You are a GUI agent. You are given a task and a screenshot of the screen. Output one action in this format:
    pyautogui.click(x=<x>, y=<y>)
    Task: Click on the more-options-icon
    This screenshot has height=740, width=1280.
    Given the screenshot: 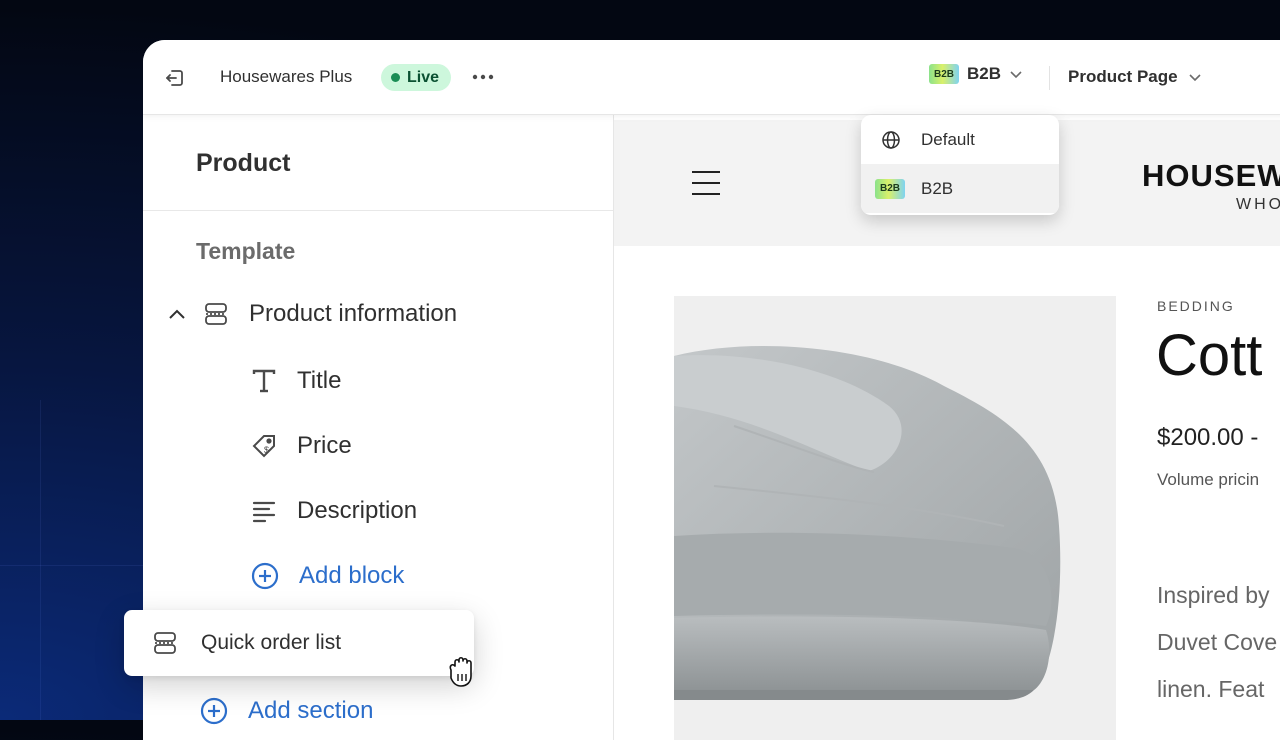 What is the action you would take?
    pyautogui.click(x=483, y=77)
    